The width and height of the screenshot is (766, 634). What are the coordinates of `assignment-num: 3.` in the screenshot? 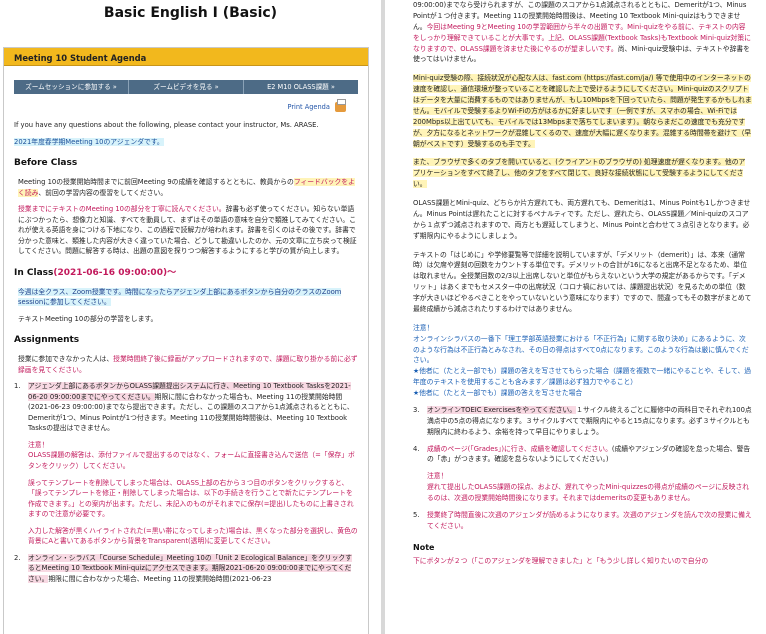 It's located at (416, 409).